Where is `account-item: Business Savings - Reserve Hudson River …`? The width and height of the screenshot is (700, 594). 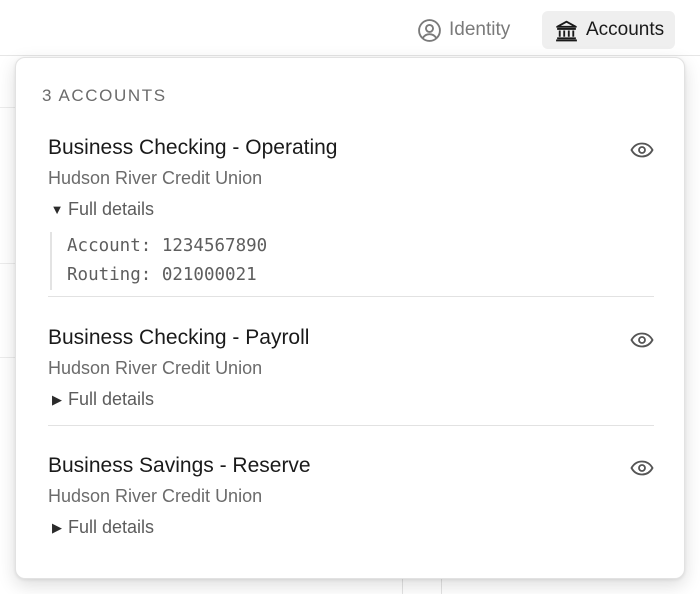 account-item: Business Savings - Reserve Hudson River … is located at coordinates (351, 499).